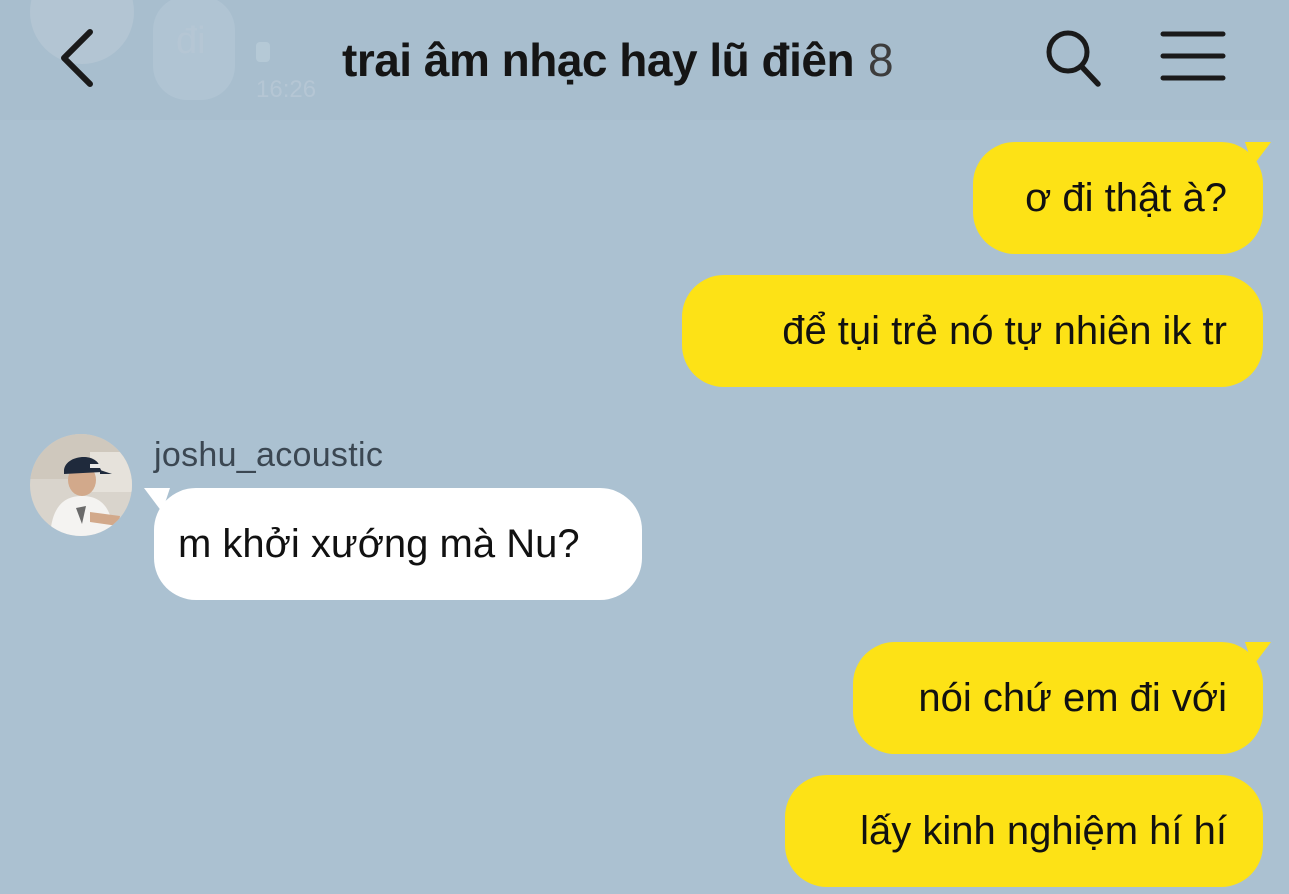 This screenshot has height=894, width=1289. I want to click on search-icon, so click(1073, 58).